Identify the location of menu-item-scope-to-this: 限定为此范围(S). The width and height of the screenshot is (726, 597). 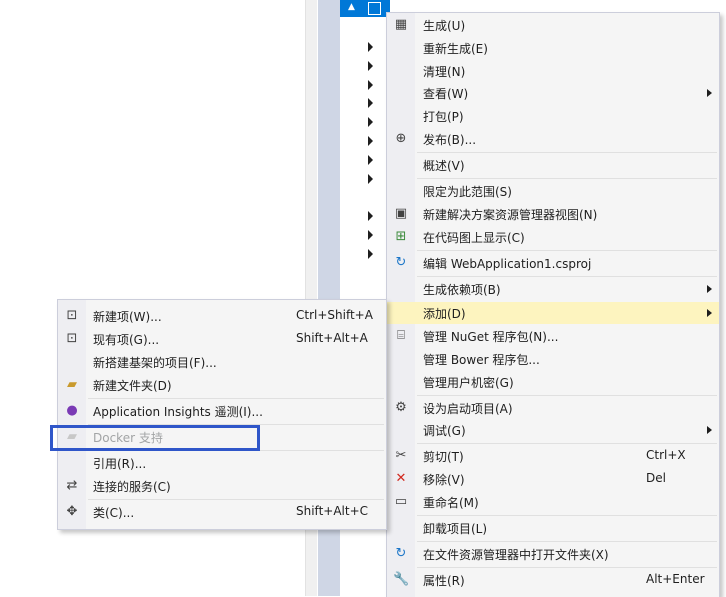
(553, 191).